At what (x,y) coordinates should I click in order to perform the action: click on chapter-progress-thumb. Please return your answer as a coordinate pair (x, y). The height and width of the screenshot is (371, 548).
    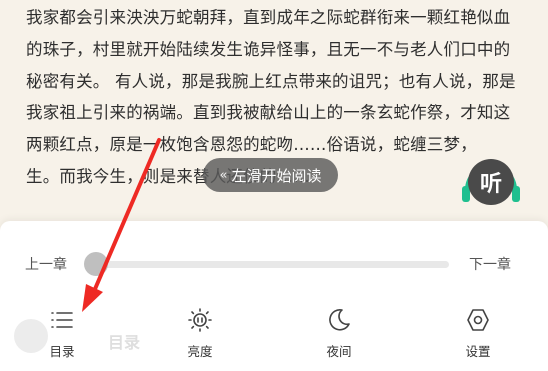
    Looking at the image, I should click on (96, 264).